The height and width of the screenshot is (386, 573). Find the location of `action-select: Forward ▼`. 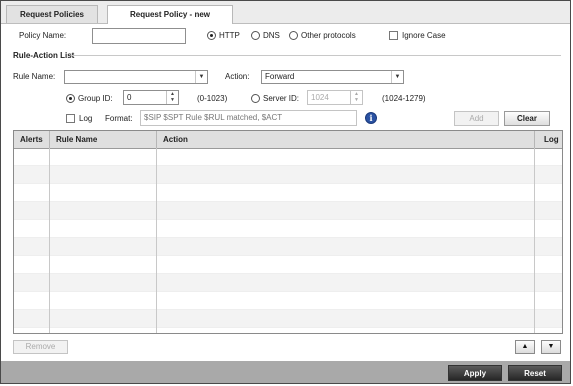

action-select: Forward ▼ is located at coordinates (332, 77).